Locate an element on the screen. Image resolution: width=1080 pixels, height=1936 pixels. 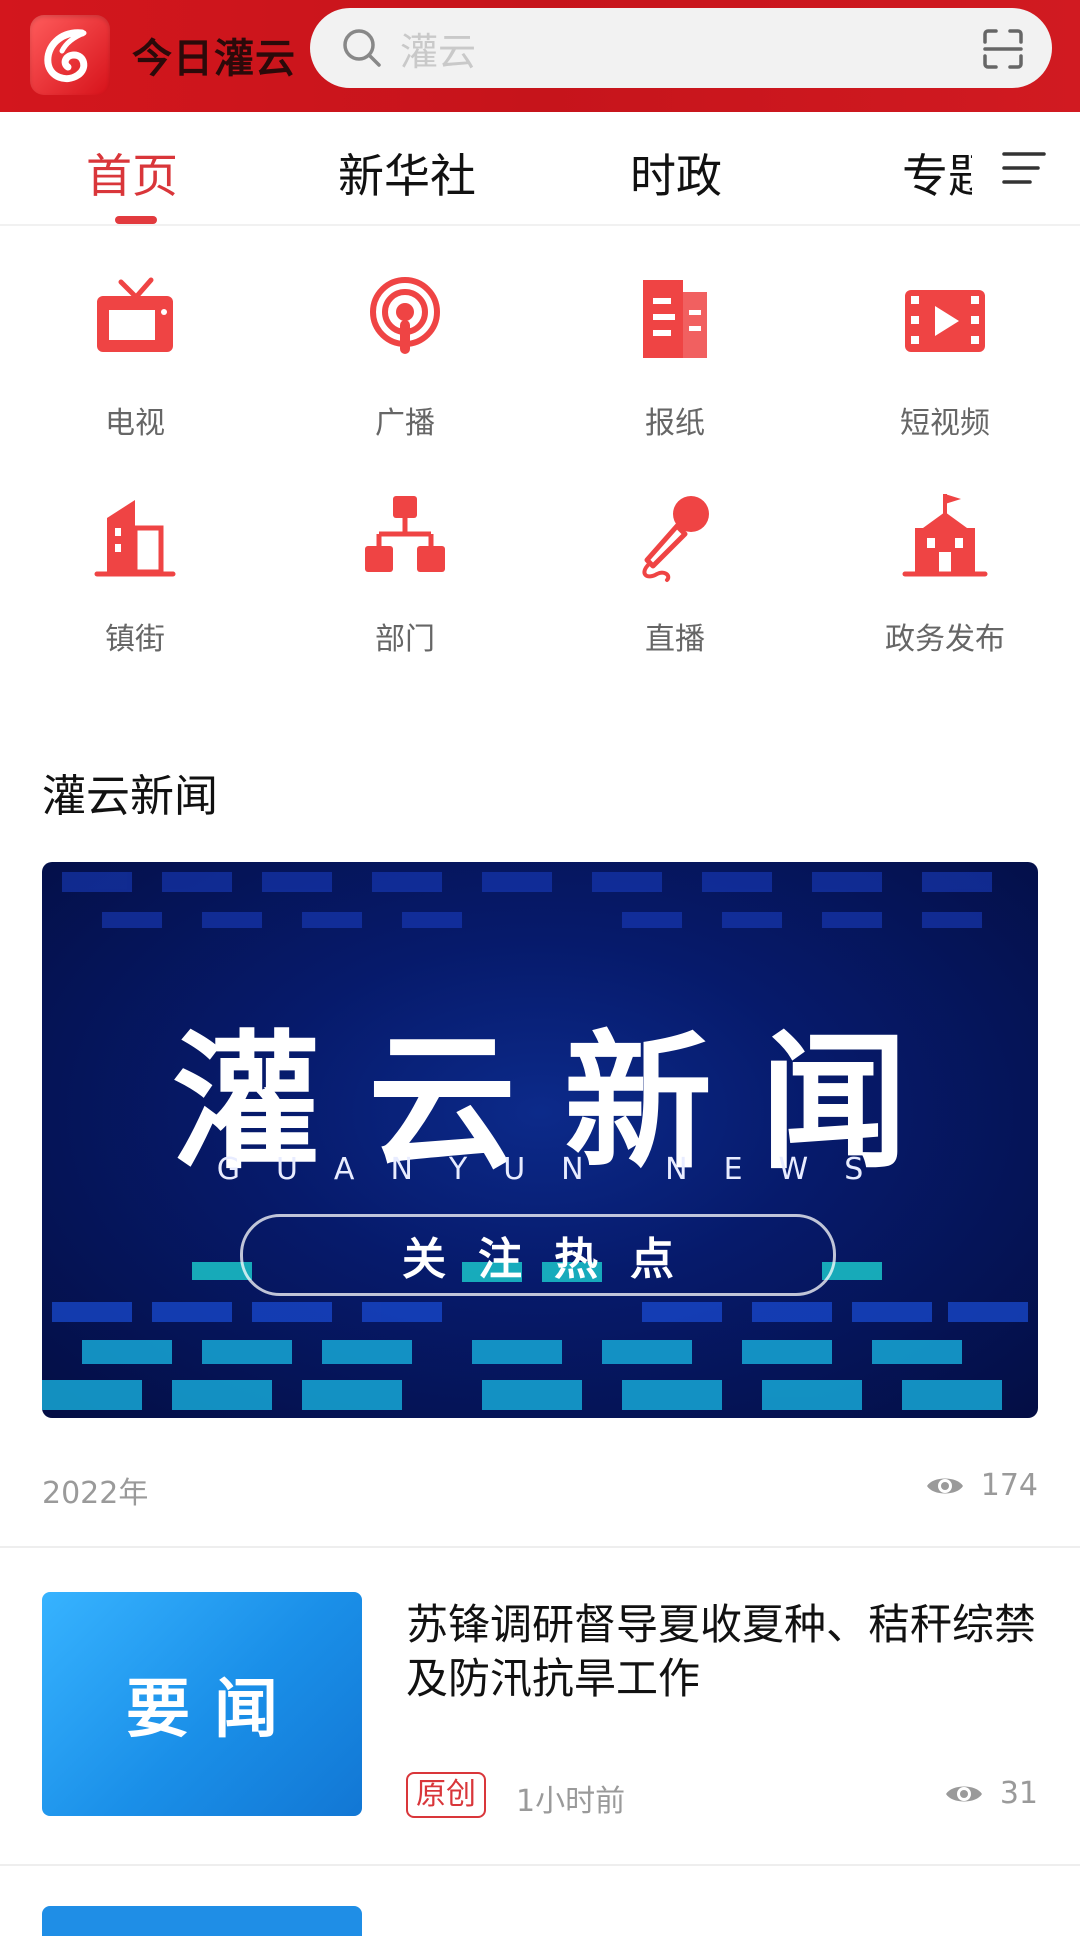
org-chart-icon is located at coordinates (405, 534).